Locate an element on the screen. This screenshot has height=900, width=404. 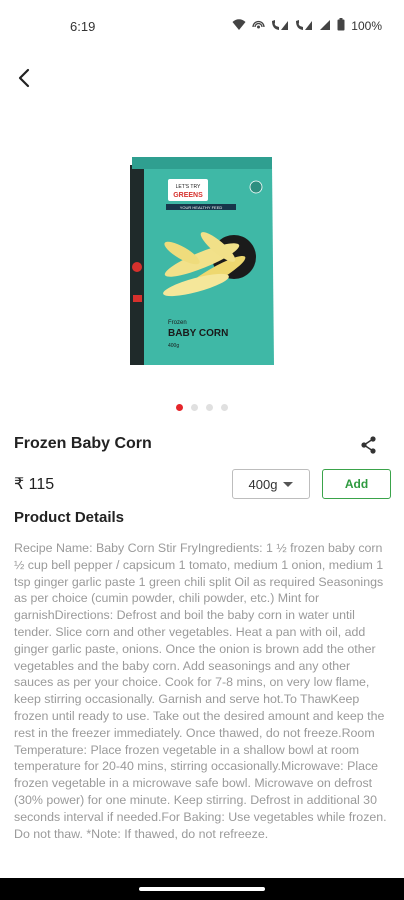
back-button is located at coordinates (24, 78).